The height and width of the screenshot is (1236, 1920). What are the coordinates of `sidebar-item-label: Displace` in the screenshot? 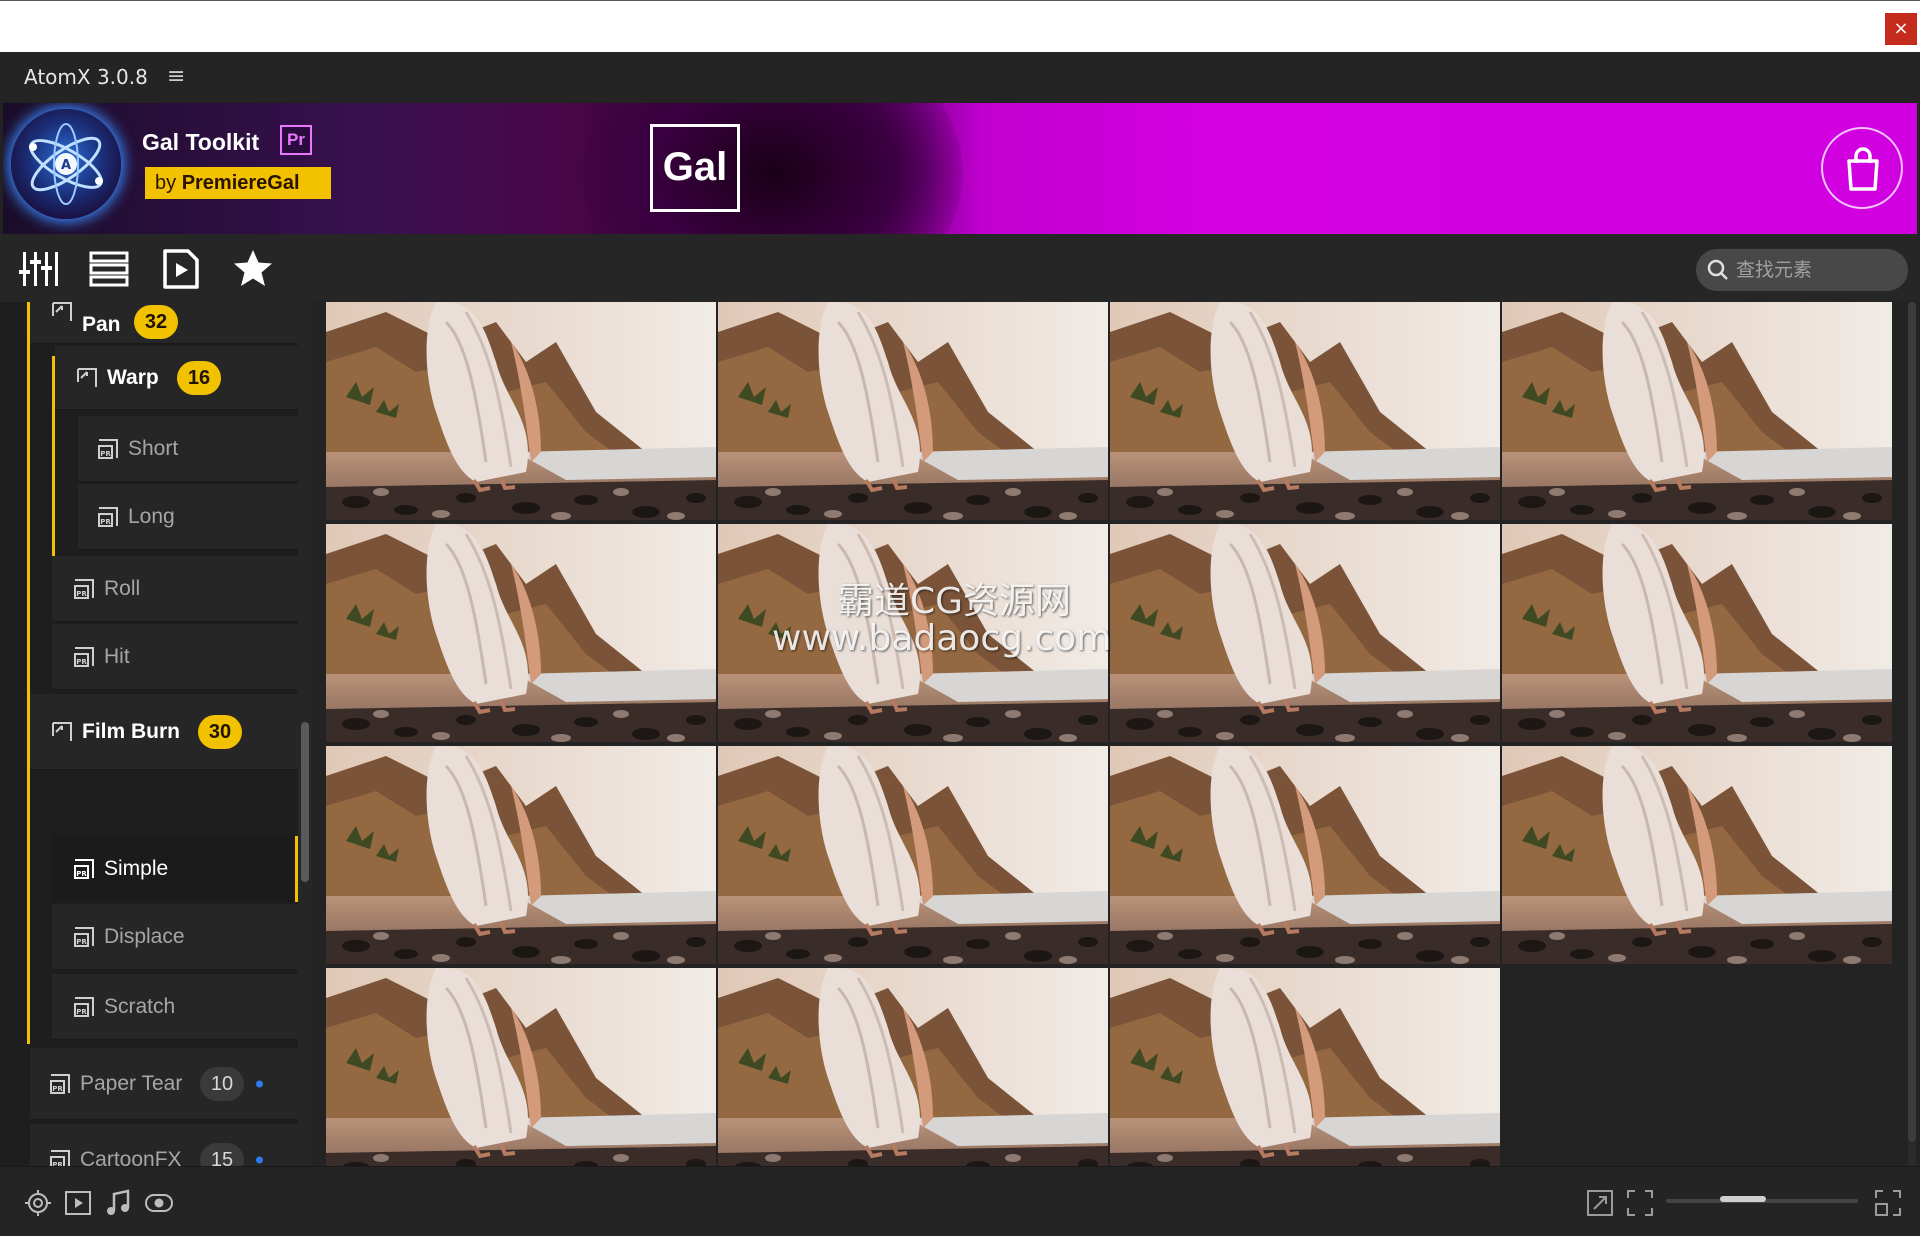 It's located at (144, 936).